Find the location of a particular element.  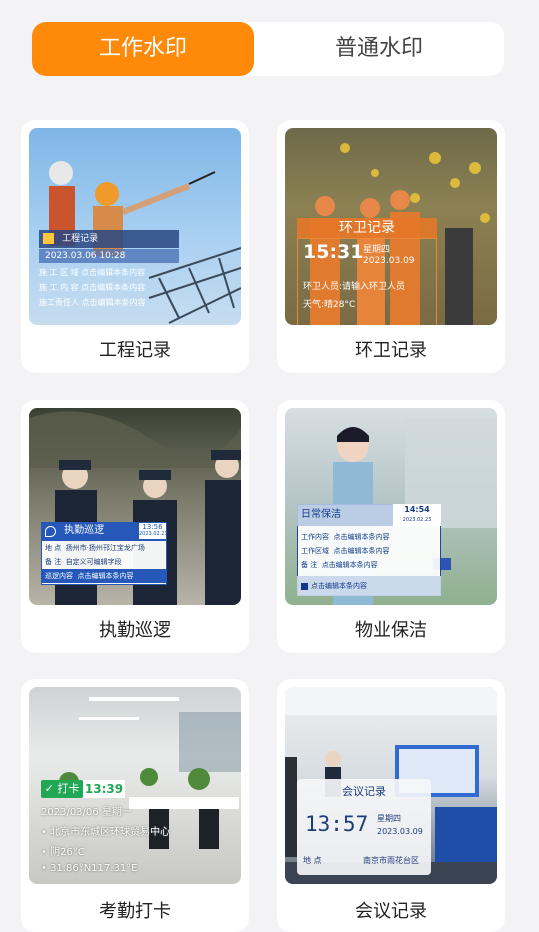

engineering-row: 施 工 区 域 点击编辑本条内容 is located at coordinates (92, 272).